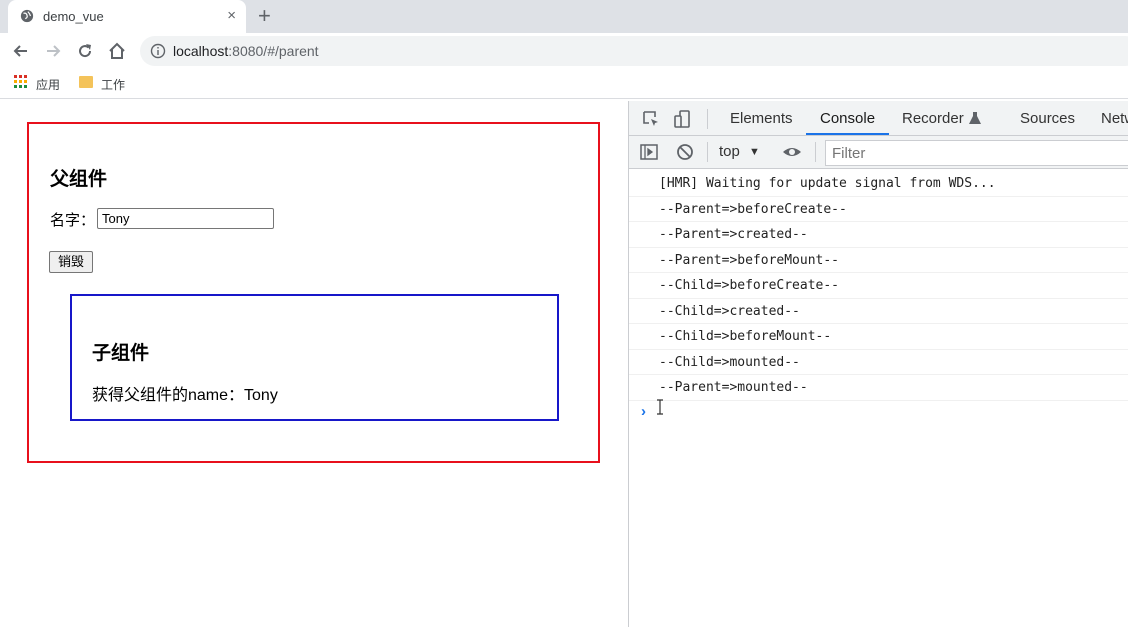  I want to click on destroy-button: 销毁, so click(71, 262).